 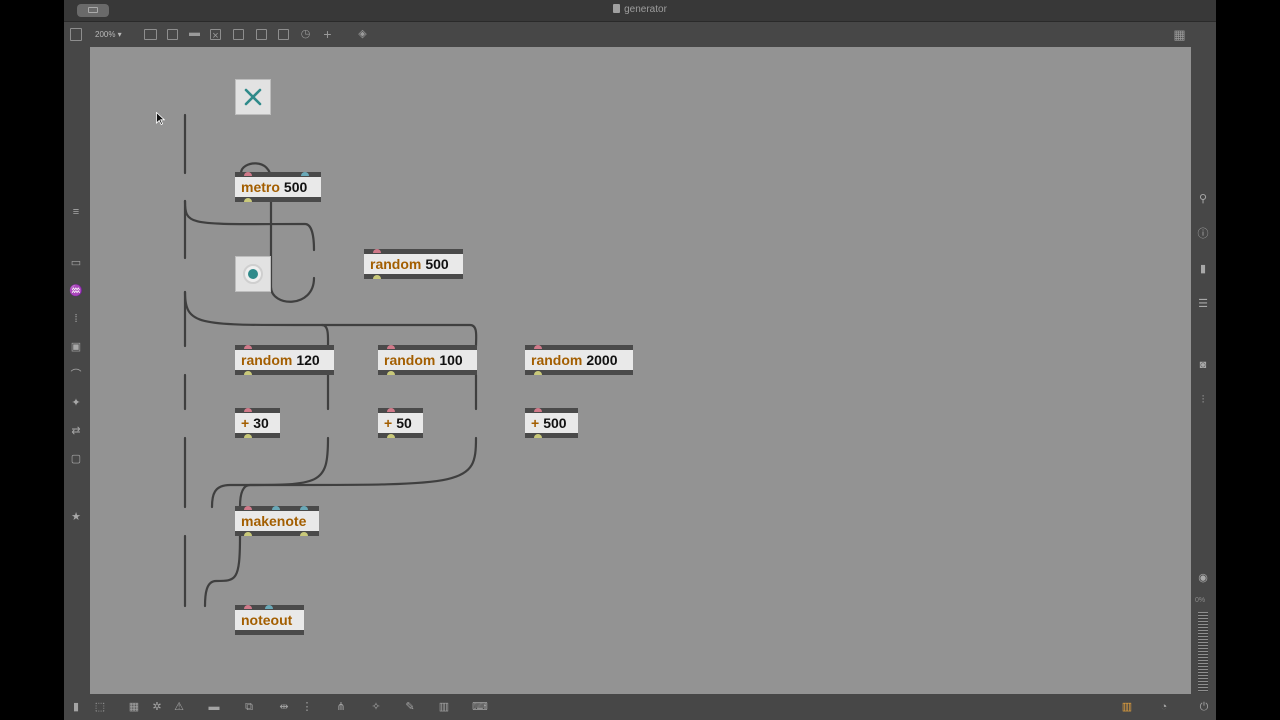 What do you see at coordinates (76, 263) in the screenshot?
I see `object-icon: ▭` at bounding box center [76, 263].